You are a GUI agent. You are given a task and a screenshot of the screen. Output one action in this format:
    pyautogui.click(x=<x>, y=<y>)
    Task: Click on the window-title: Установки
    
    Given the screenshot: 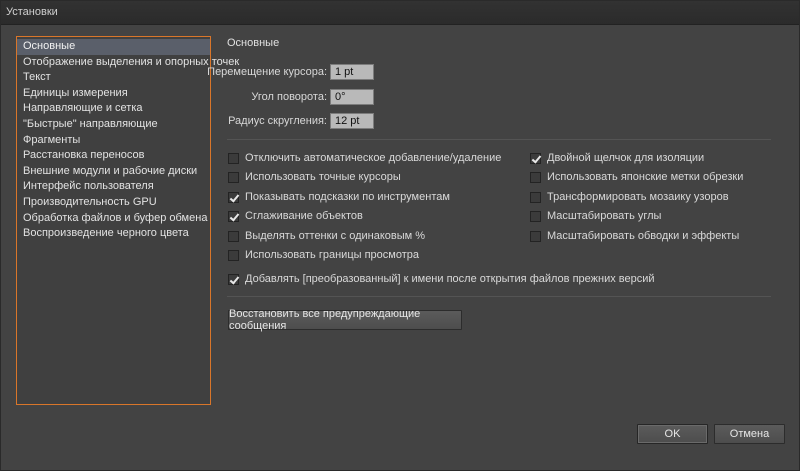 What is the action you would take?
    pyautogui.click(x=32, y=12)
    